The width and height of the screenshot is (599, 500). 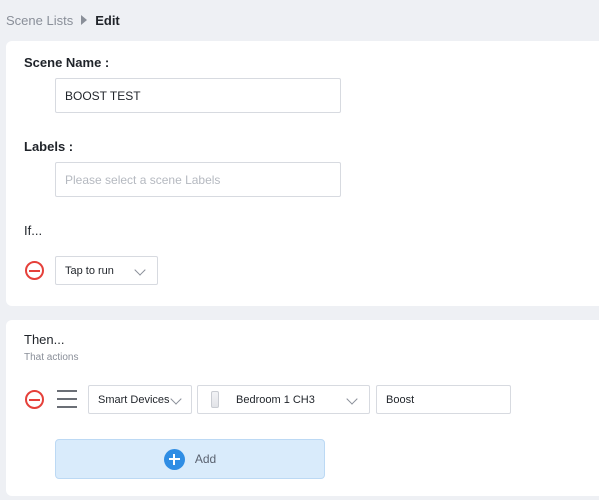 What do you see at coordinates (400, 399) in the screenshot?
I see `action-value: Boost` at bounding box center [400, 399].